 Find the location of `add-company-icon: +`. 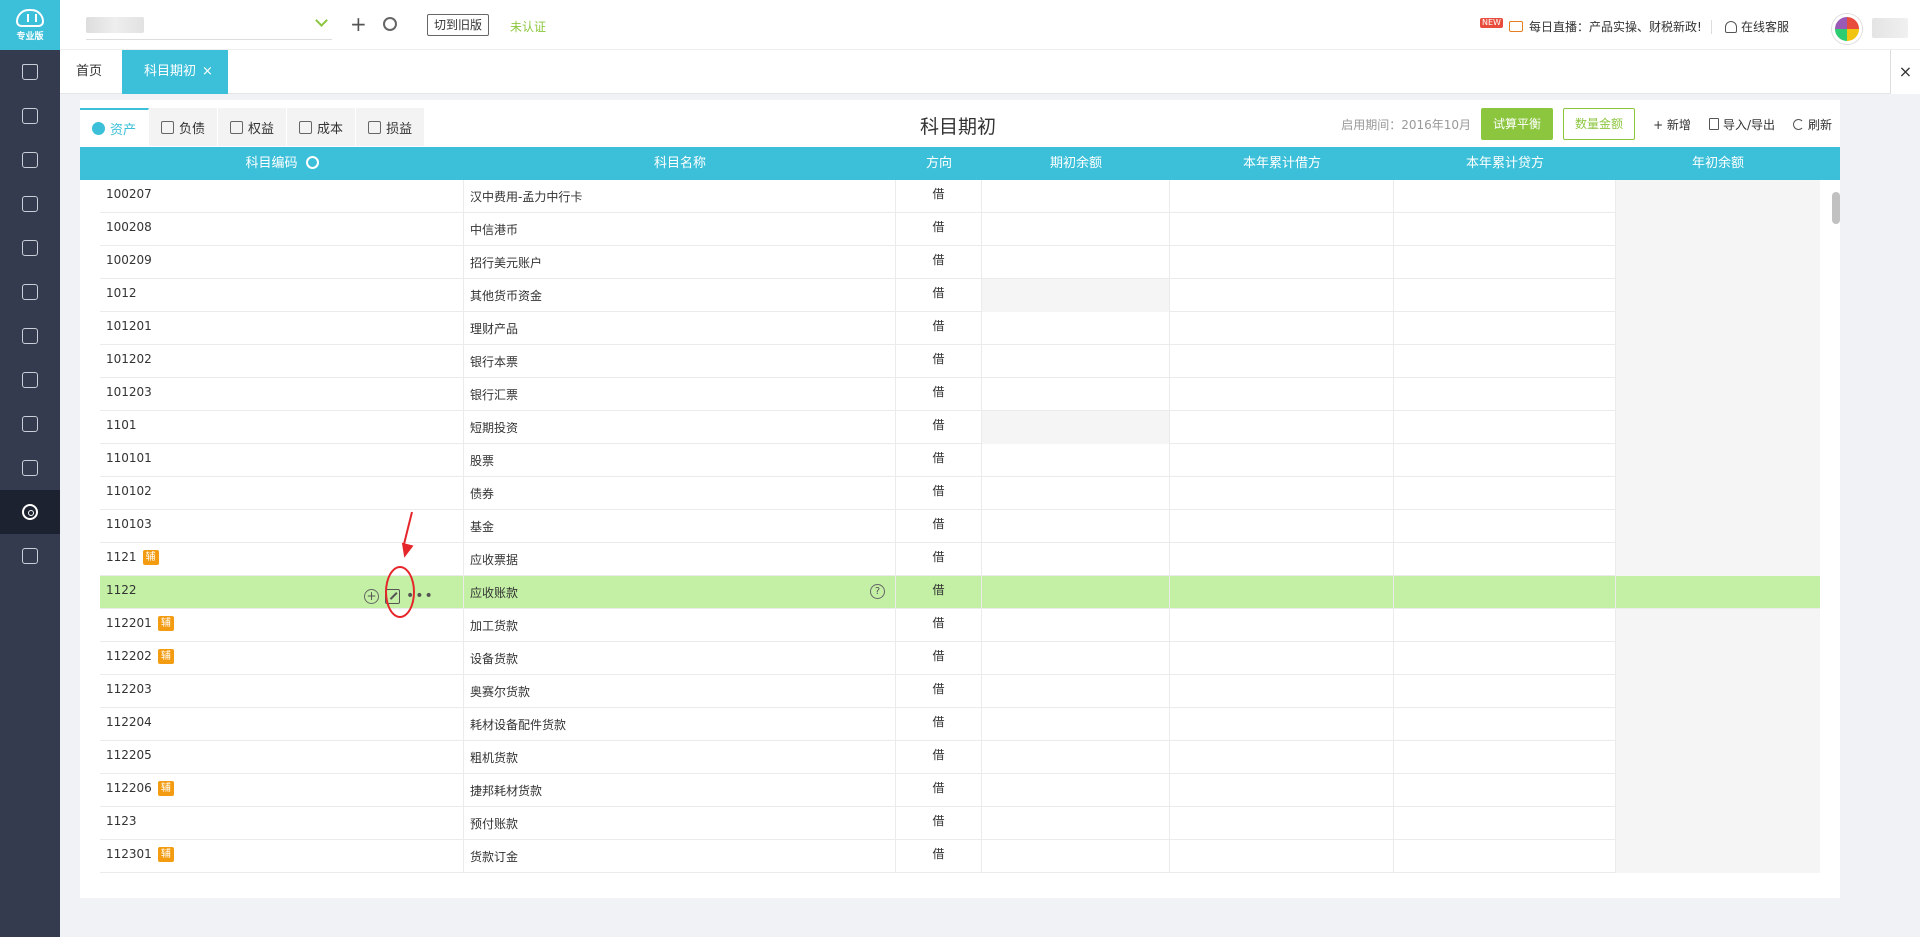

add-company-icon: + is located at coordinates (358, 24).